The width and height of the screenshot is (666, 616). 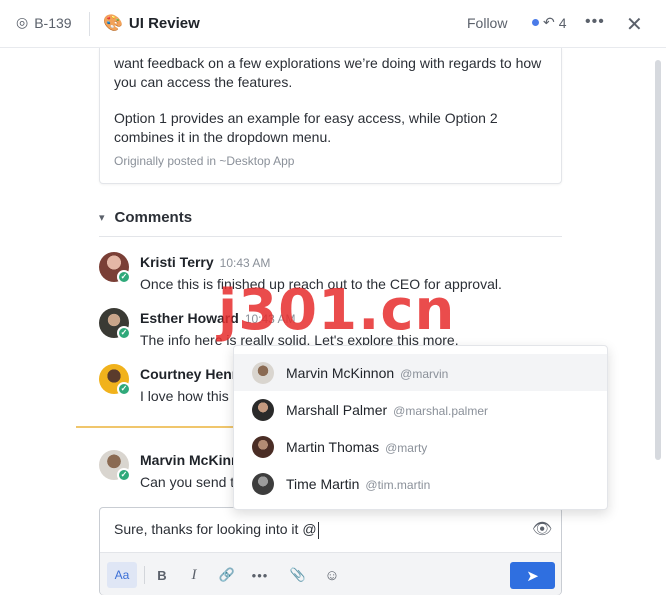 I want to click on comments-toggle: ▾ Comments, so click(x=145, y=217).